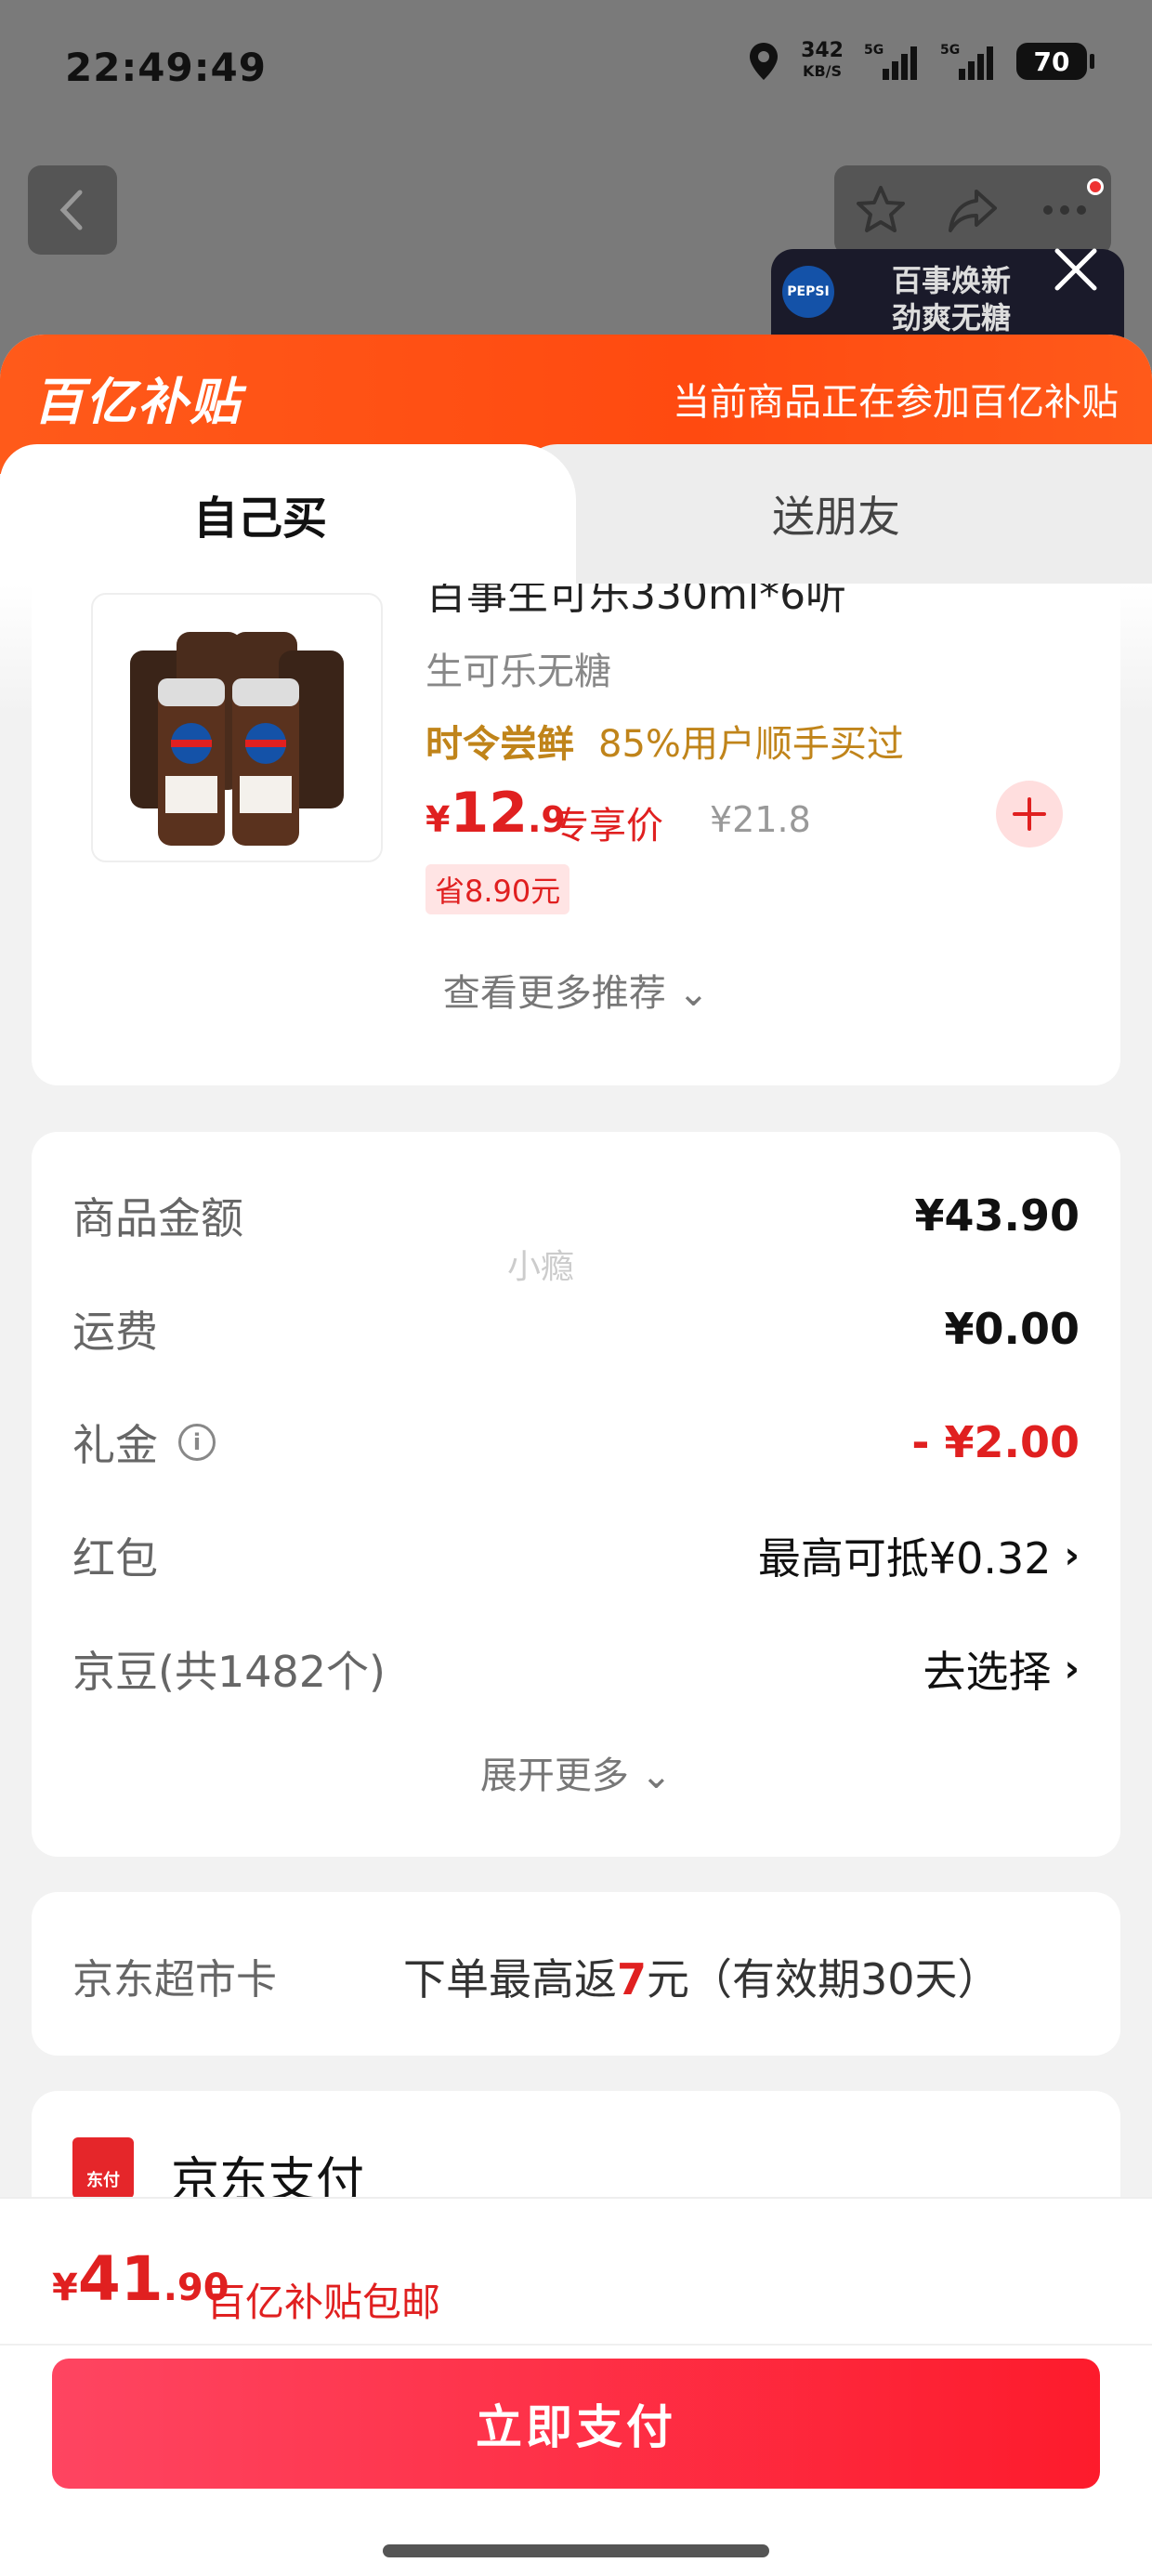  I want to click on status-icons: 342 KB/S 5G 5G 70, so click(920, 60).